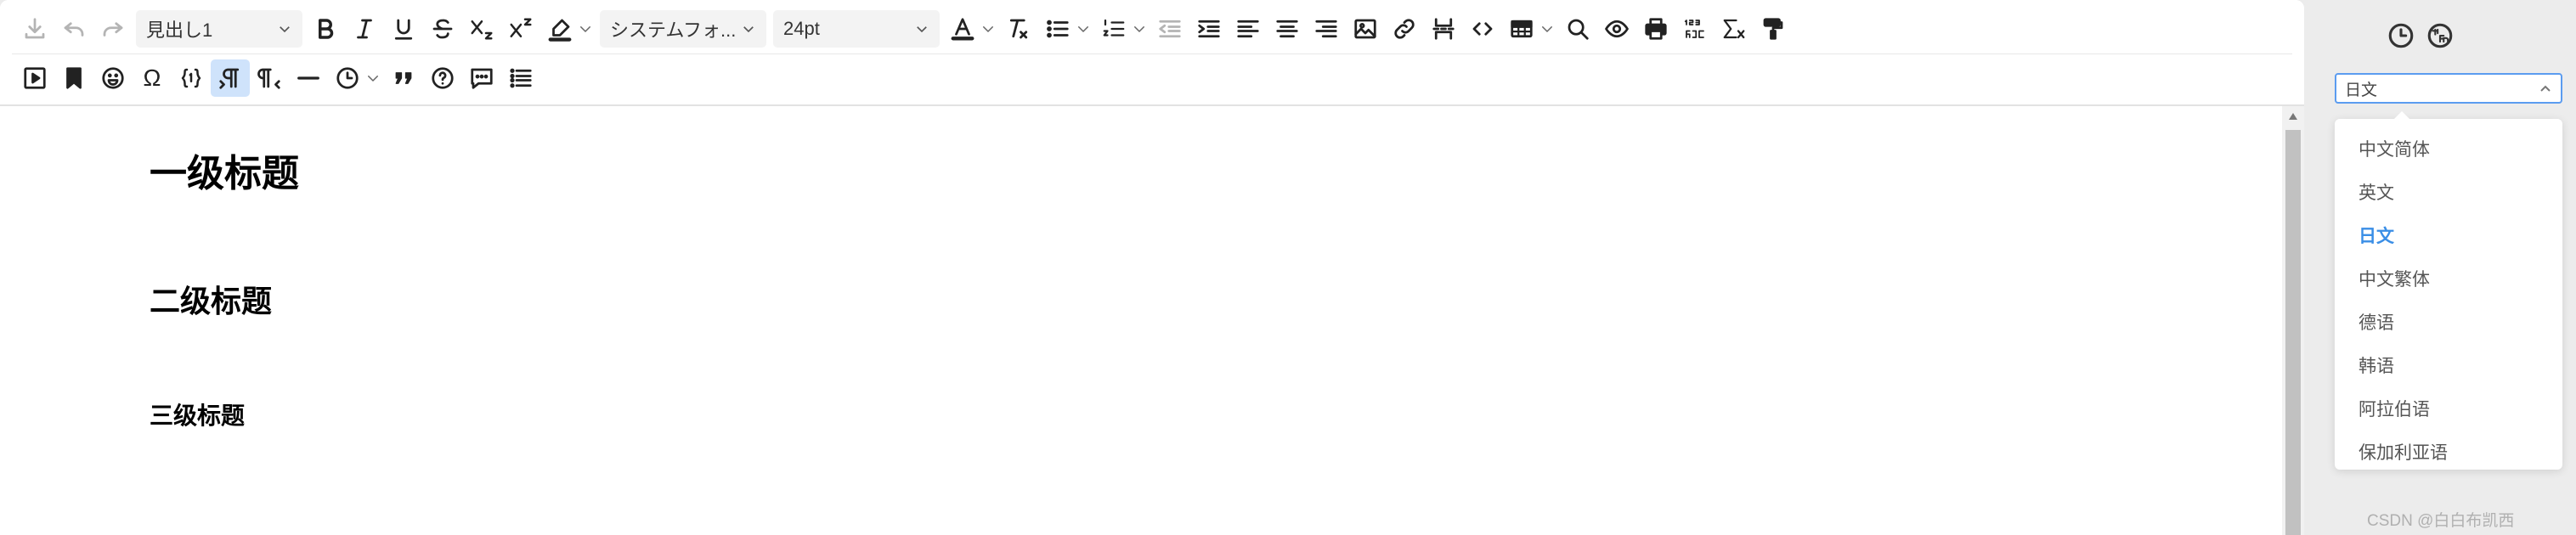 This screenshot has height=535, width=2576. Describe the element at coordinates (1530, 29) in the screenshot. I see `table-button` at that location.